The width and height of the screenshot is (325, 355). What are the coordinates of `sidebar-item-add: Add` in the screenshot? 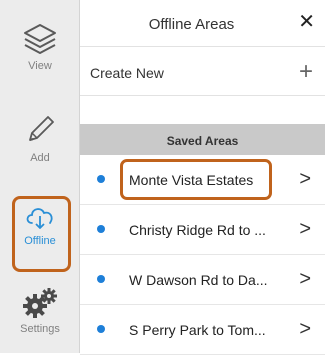 It's located at (40, 138).